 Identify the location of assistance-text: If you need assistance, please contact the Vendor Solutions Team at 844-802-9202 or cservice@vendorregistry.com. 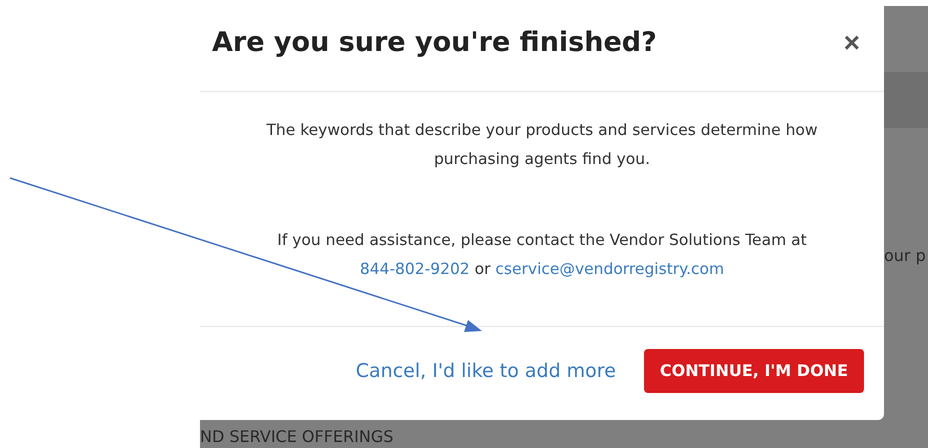
(542, 255).